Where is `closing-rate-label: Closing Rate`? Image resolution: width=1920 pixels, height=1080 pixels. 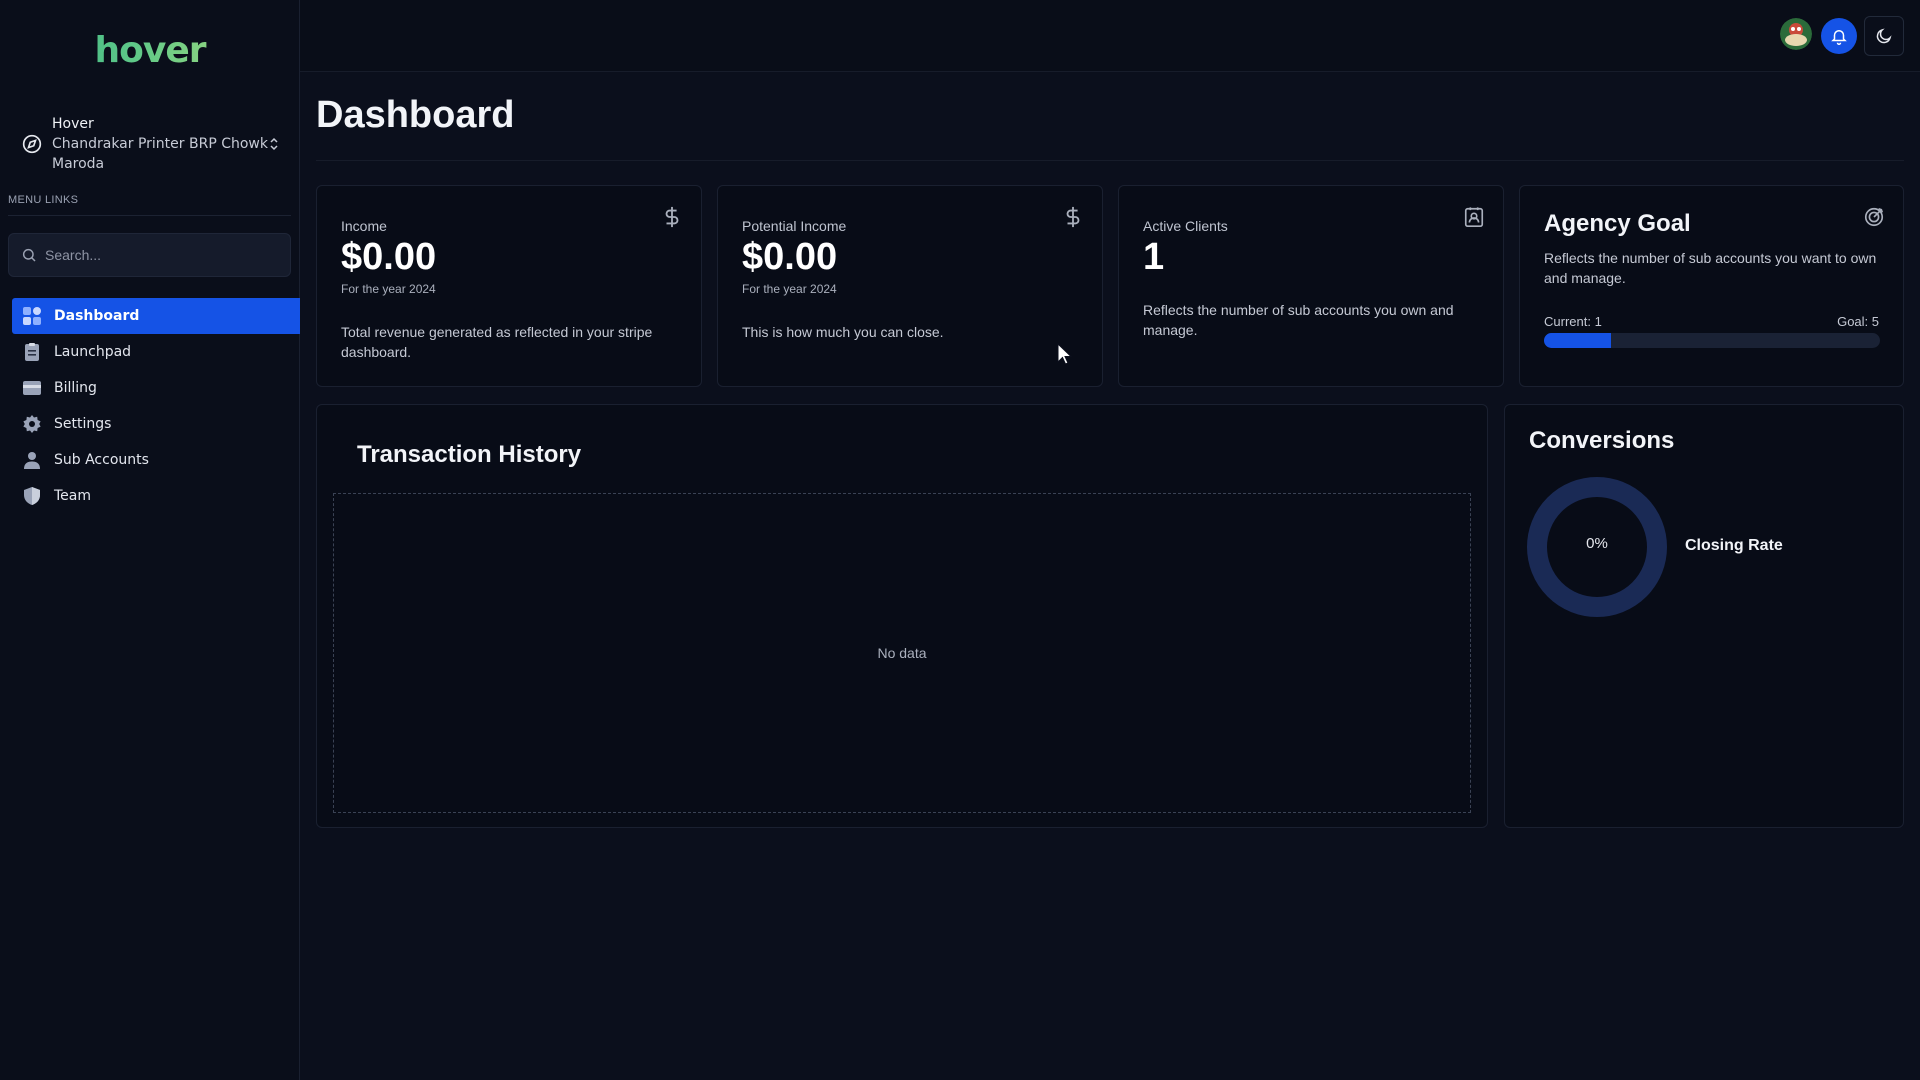 closing-rate-label: Closing Rate is located at coordinates (1734, 545).